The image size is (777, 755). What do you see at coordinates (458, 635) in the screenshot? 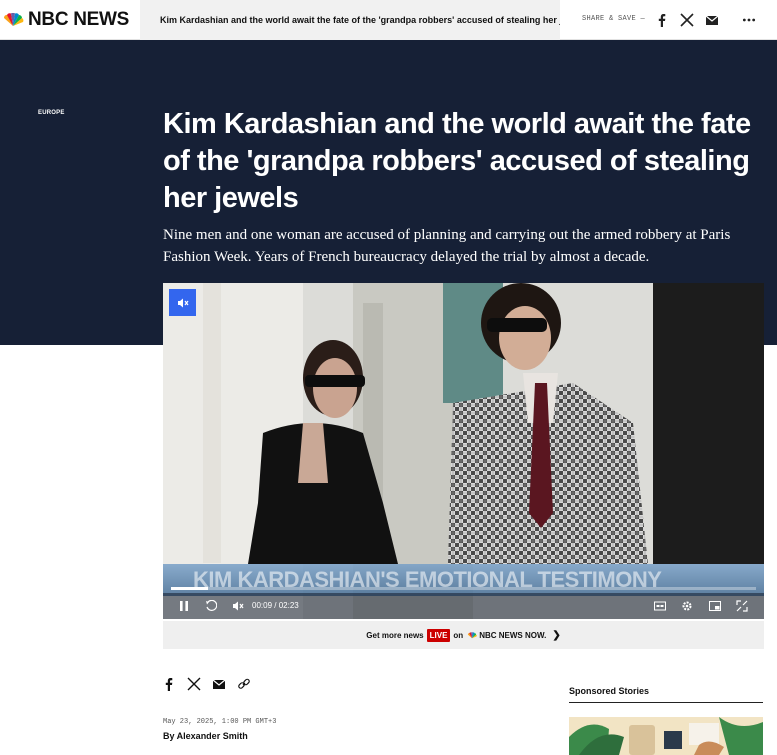
I see `promo-on: on` at bounding box center [458, 635].